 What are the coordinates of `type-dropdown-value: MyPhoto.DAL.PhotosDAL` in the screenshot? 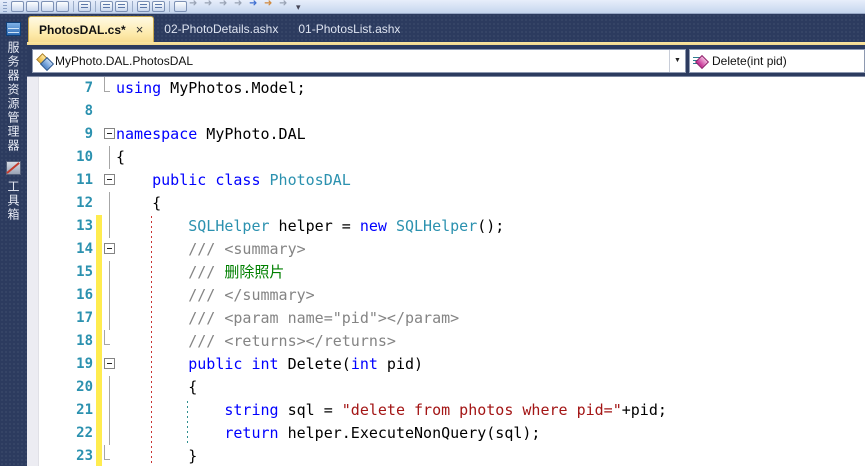 It's located at (124, 60).